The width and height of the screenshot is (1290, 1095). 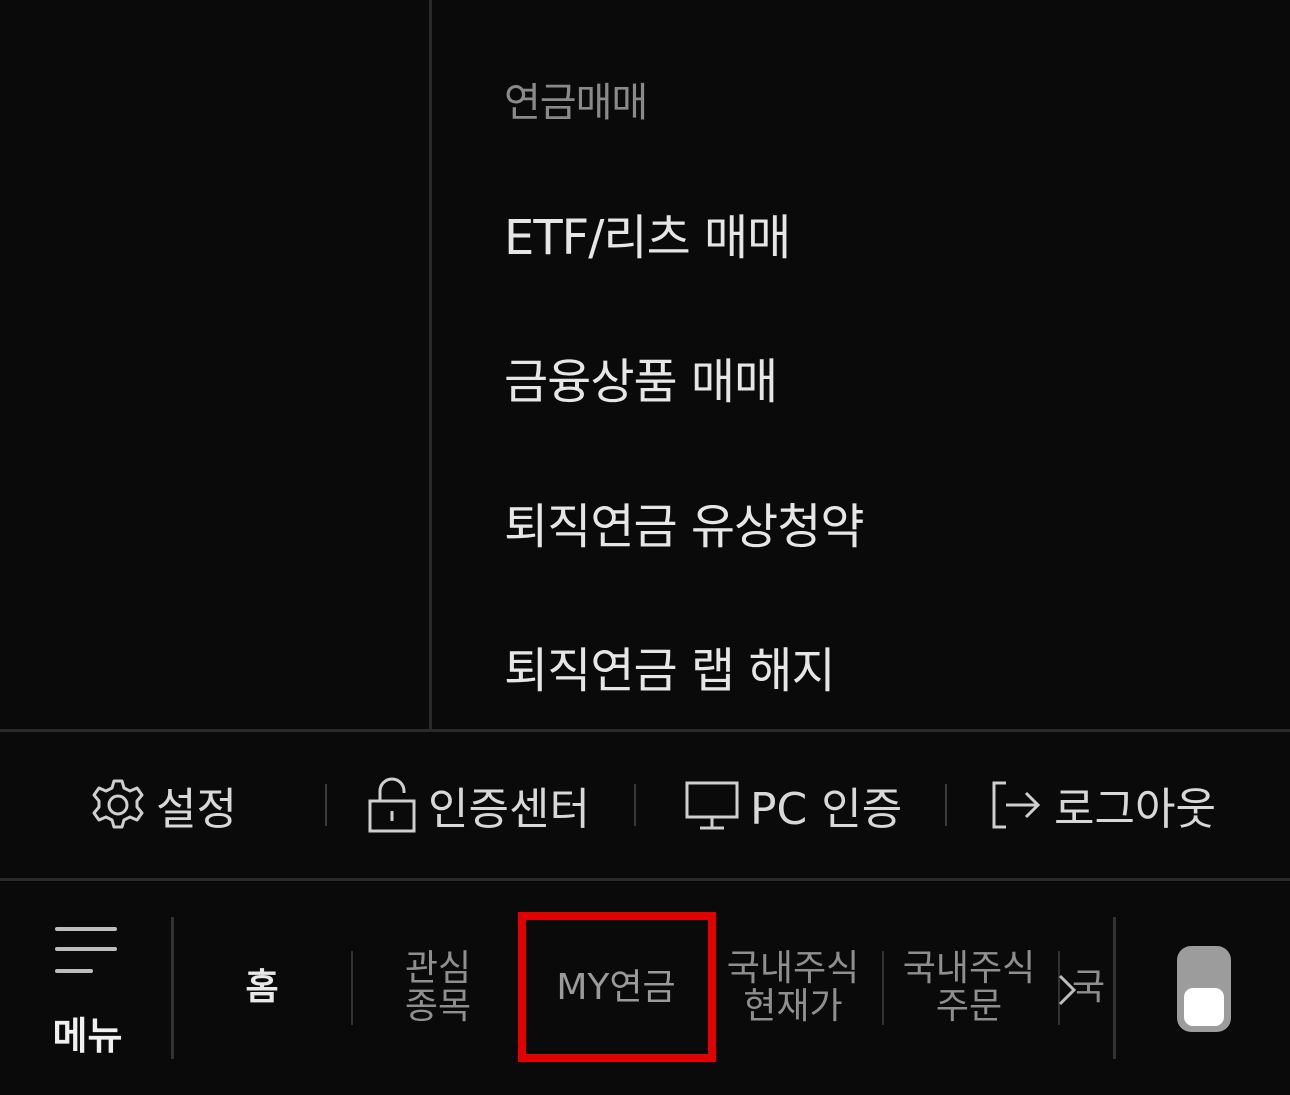 I want to click on auth-center-label: 인증센터, so click(x=509, y=809).